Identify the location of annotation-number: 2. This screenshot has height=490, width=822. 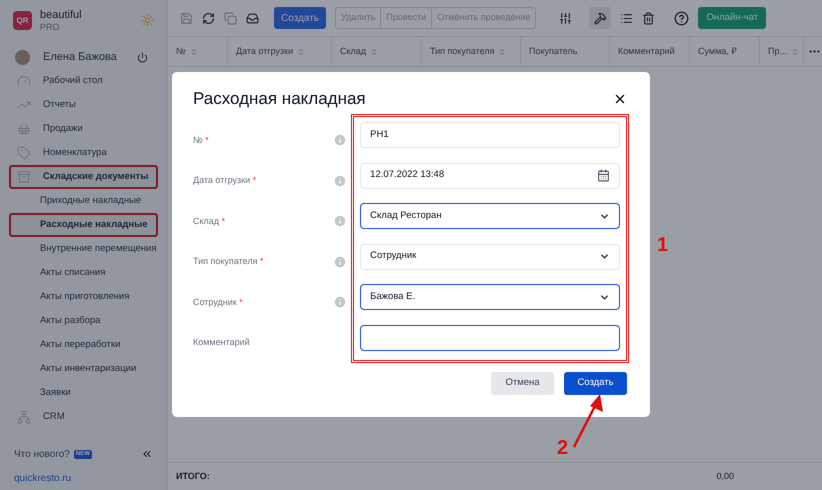
(562, 448).